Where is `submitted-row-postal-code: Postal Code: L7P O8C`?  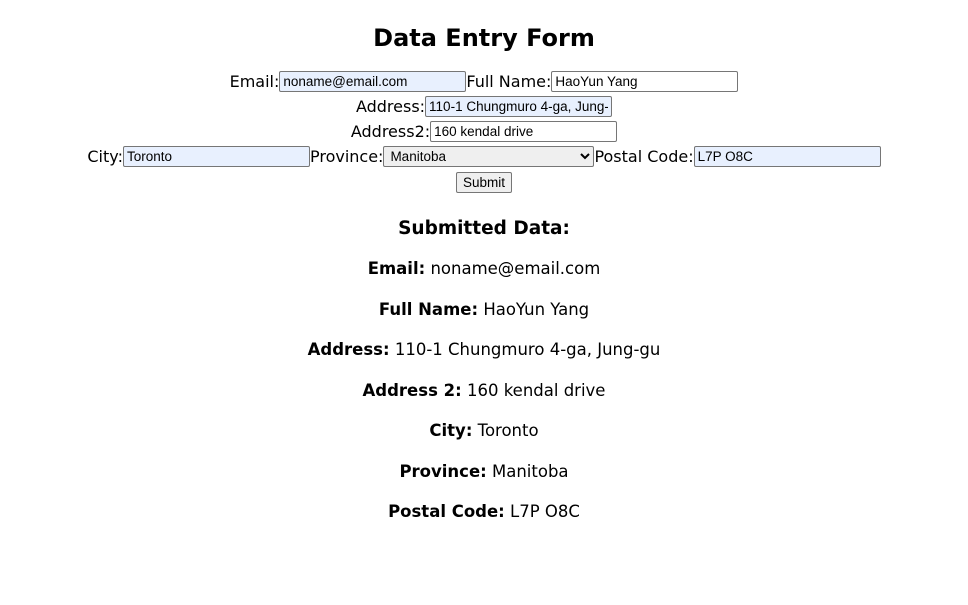 submitted-row-postal-code: Postal Code: L7P O8C is located at coordinates (484, 512).